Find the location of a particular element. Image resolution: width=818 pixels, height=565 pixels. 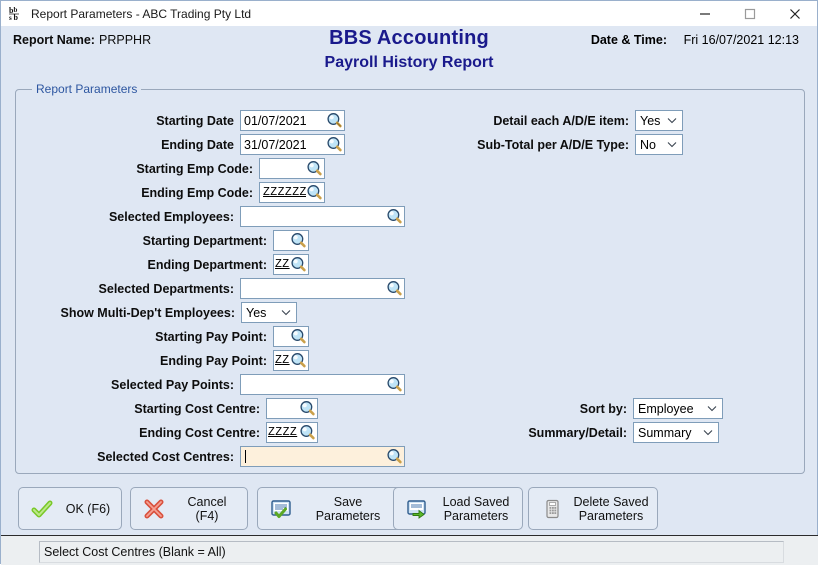

row-starting-department: Starting Department: is located at coordinates (162, 240).